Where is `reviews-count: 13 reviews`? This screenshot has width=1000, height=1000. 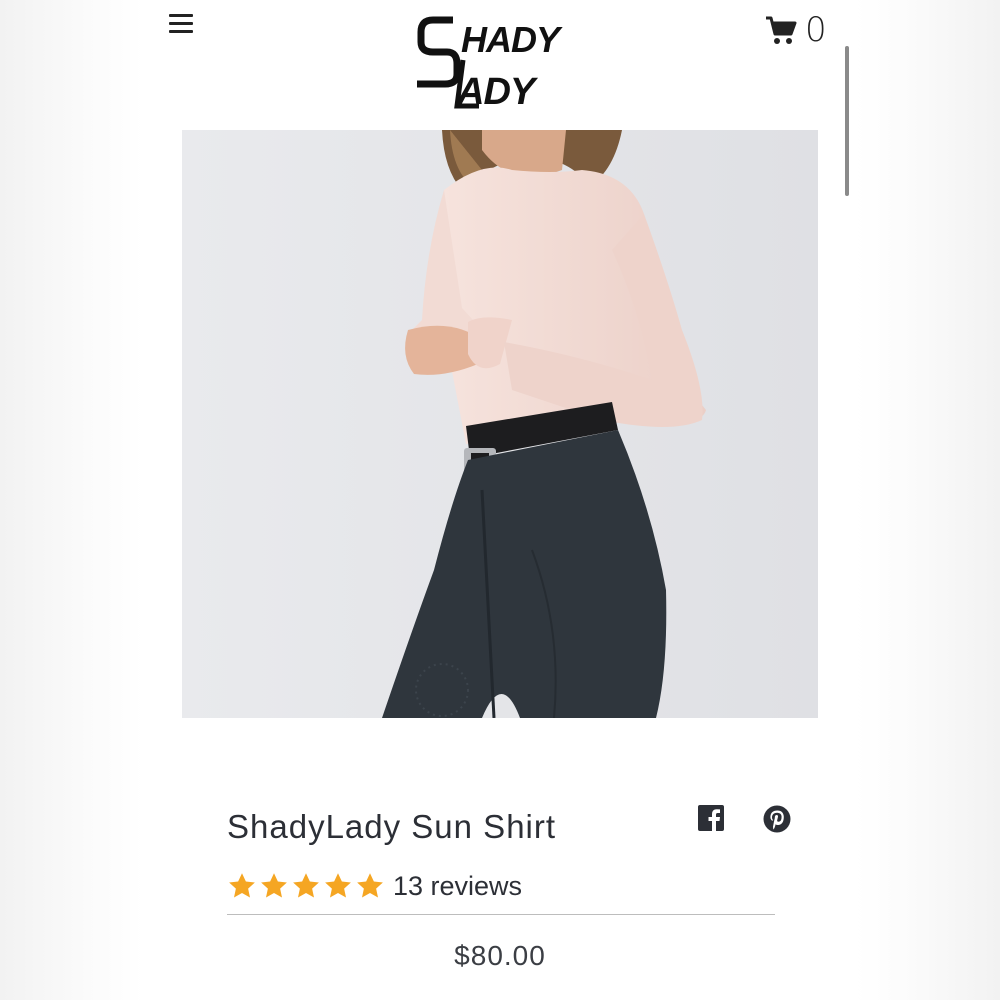
reviews-count: 13 reviews is located at coordinates (458, 885).